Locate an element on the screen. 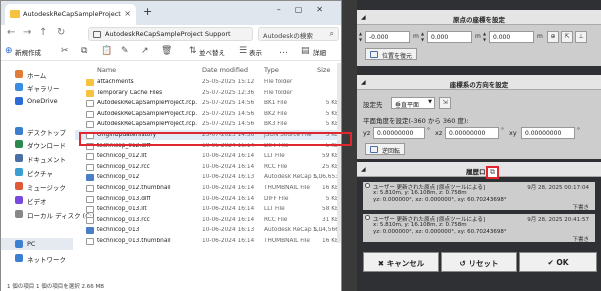 The height and width of the screenshot is (291, 601). reset-button: ↺ リセット is located at coordinates (479, 262).